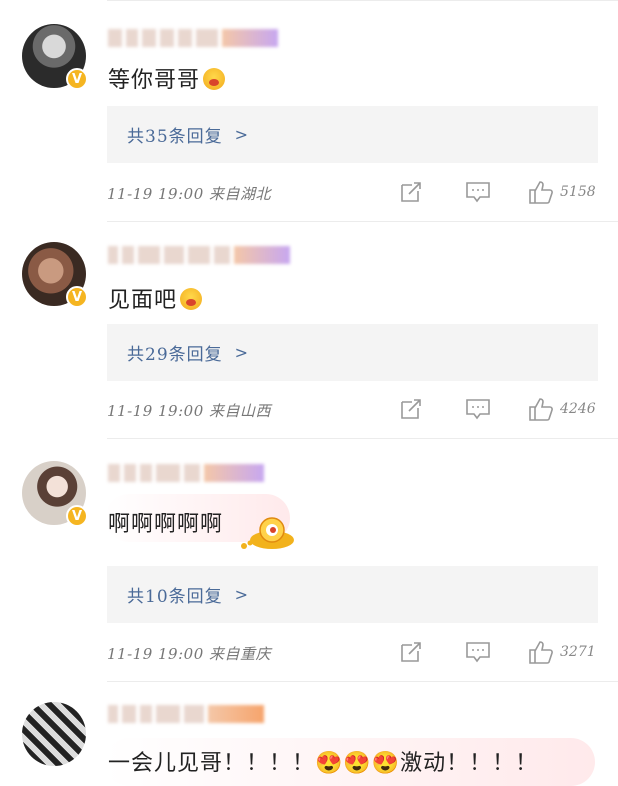  I want to click on comment-text: 啊啊啊啊啊, so click(166, 524).